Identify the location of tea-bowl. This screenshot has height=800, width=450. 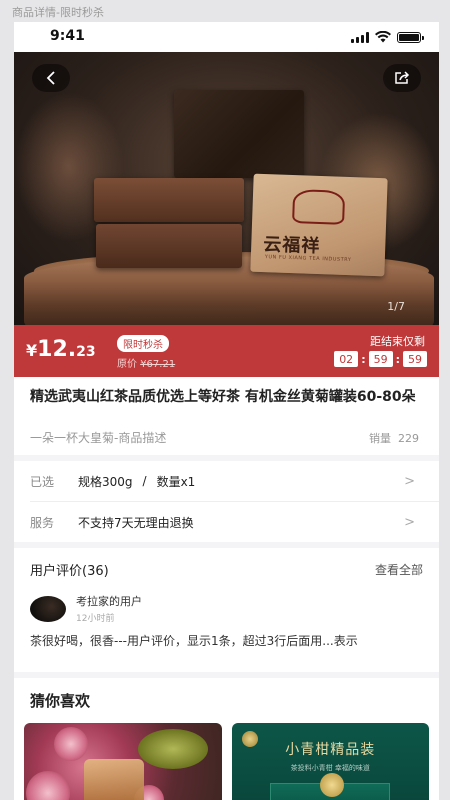
(172, 749).